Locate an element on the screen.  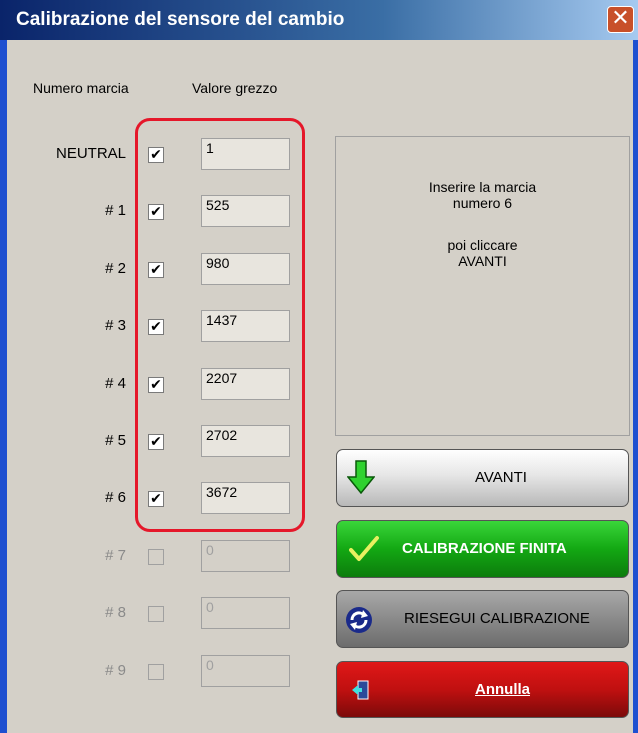
cancel-button-label: Annulla is located at coordinates (502, 689).